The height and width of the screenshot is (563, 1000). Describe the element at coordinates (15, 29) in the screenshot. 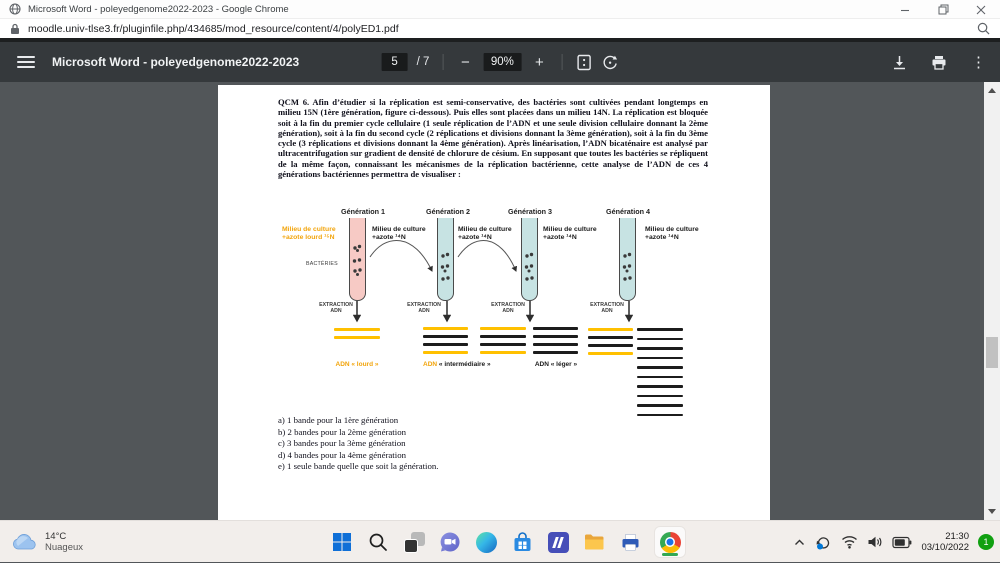

I see `lock-icon` at that location.